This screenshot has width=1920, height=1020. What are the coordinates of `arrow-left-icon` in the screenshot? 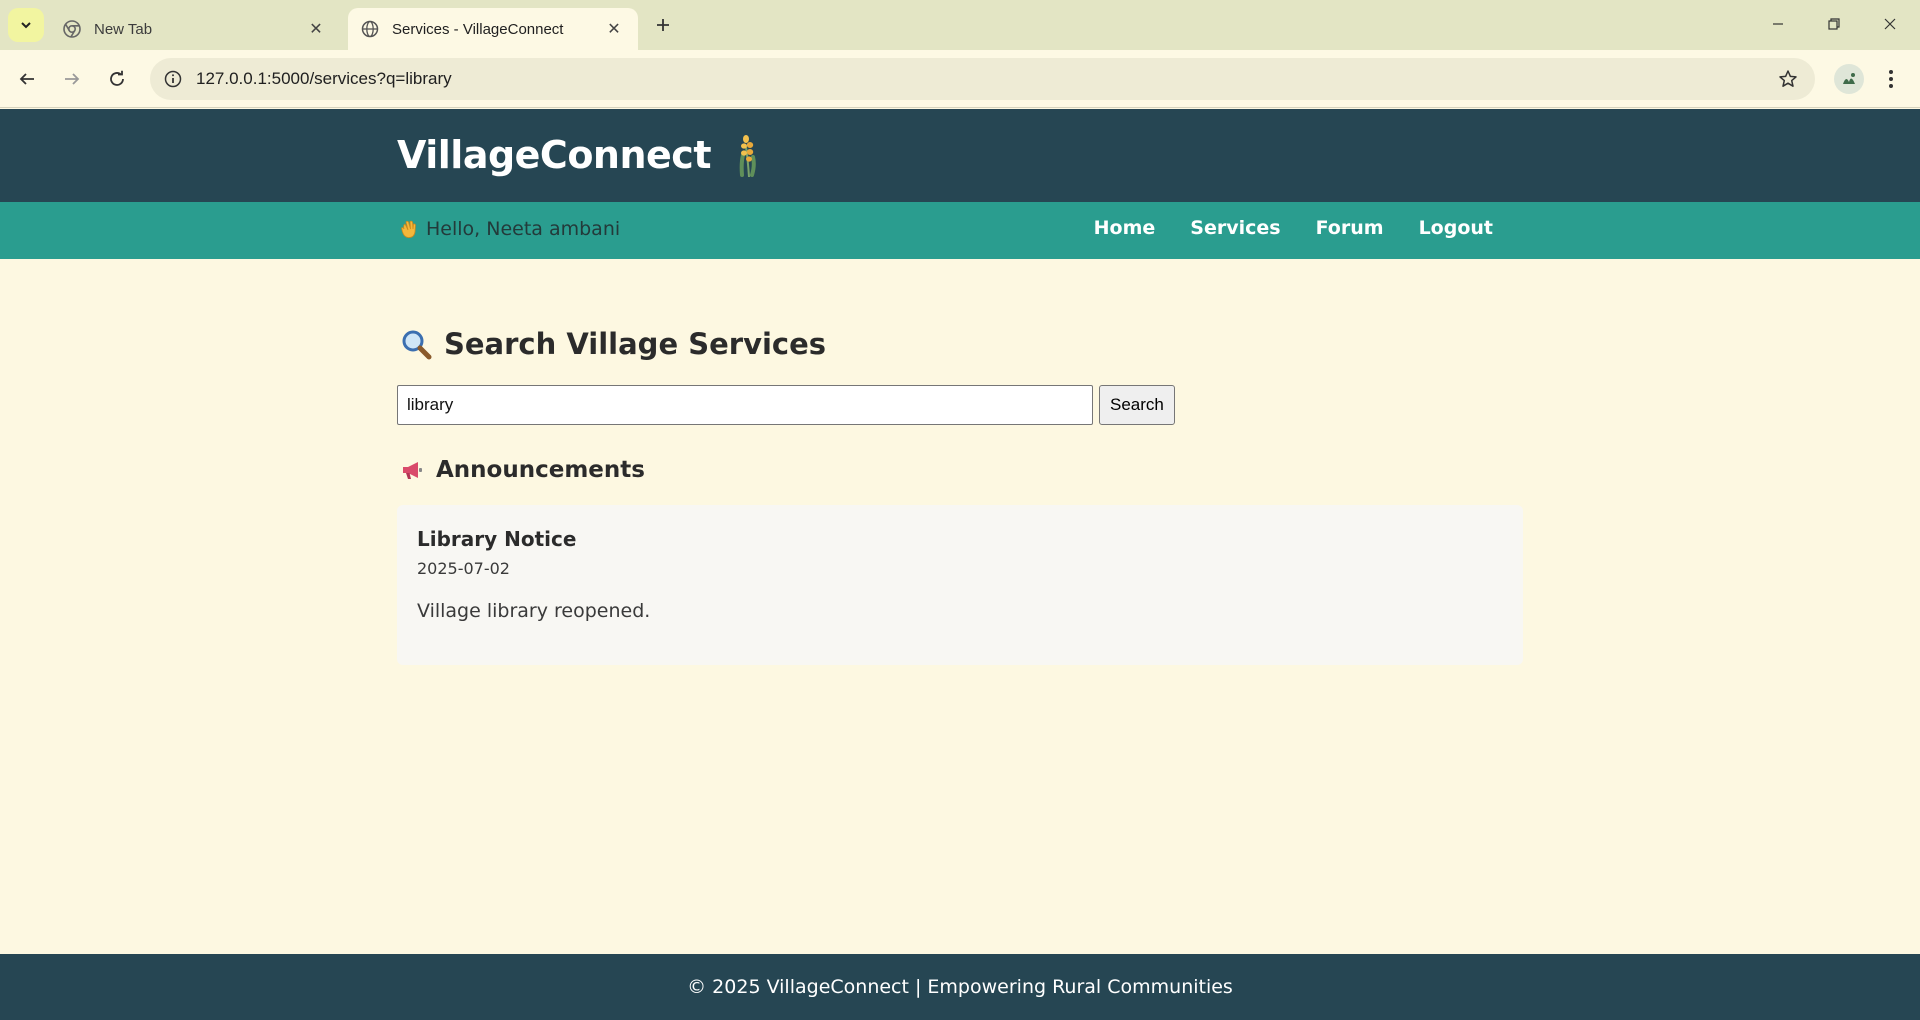 It's located at (26, 79).